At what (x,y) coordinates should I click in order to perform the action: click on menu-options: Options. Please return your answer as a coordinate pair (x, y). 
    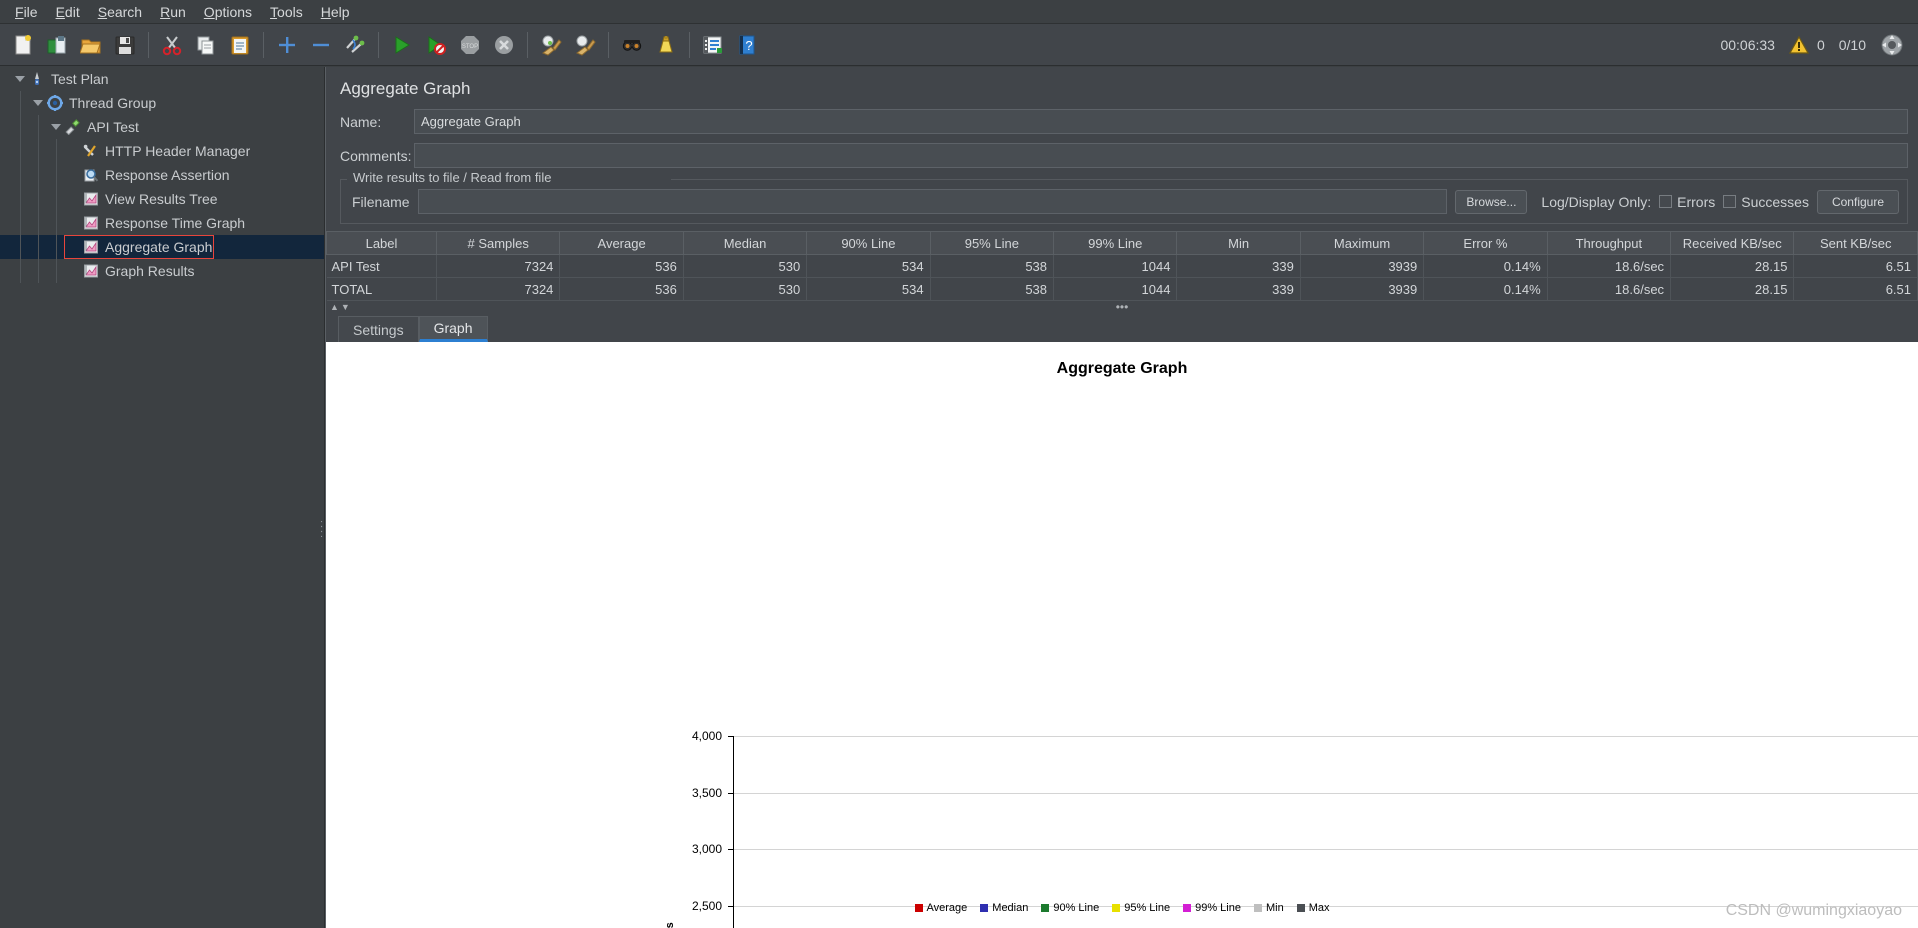
    Looking at the image, I should click on (228, 12).